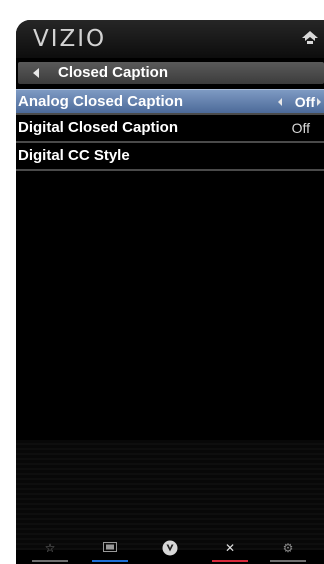 This screenshot has width=324, height=564. Describe the element at coordinates (288, 548) in the screenshot. I see `gear-icon: ⚙` at that location.